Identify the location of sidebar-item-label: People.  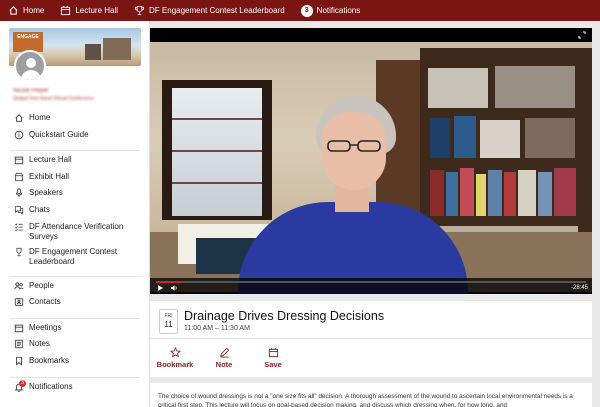
(41, 285).